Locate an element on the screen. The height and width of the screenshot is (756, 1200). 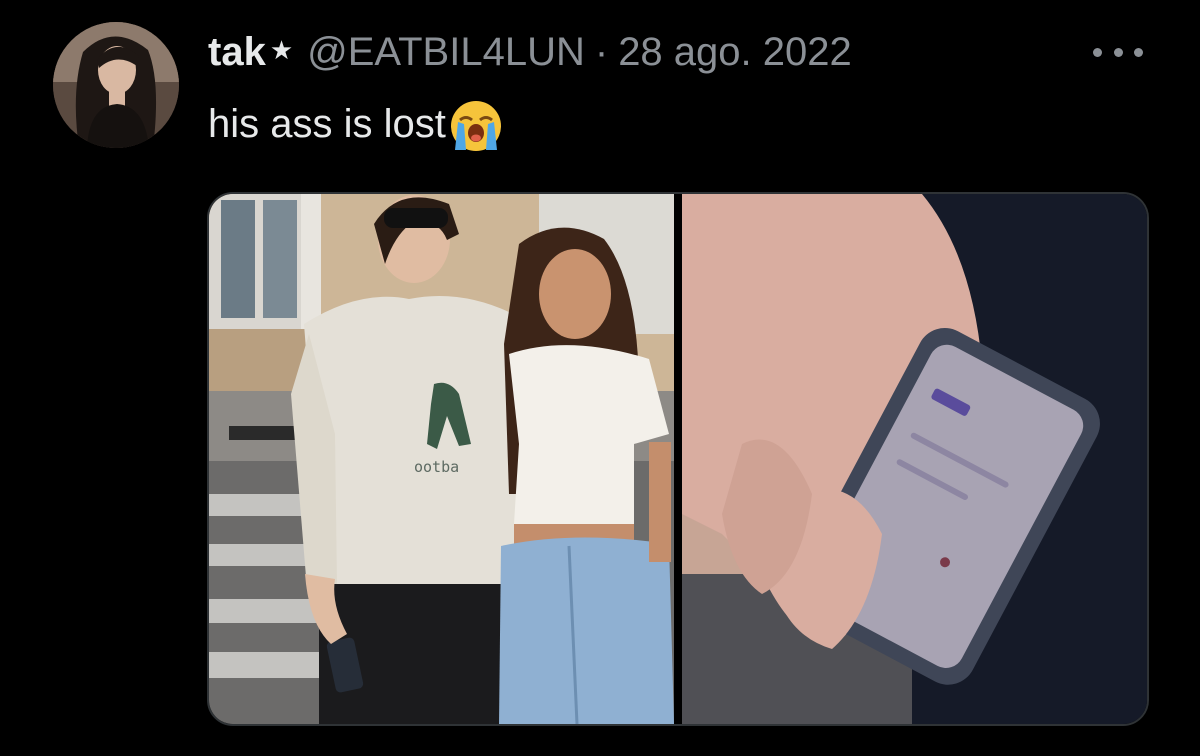
avatar-image is located at coordinates (116, 85).